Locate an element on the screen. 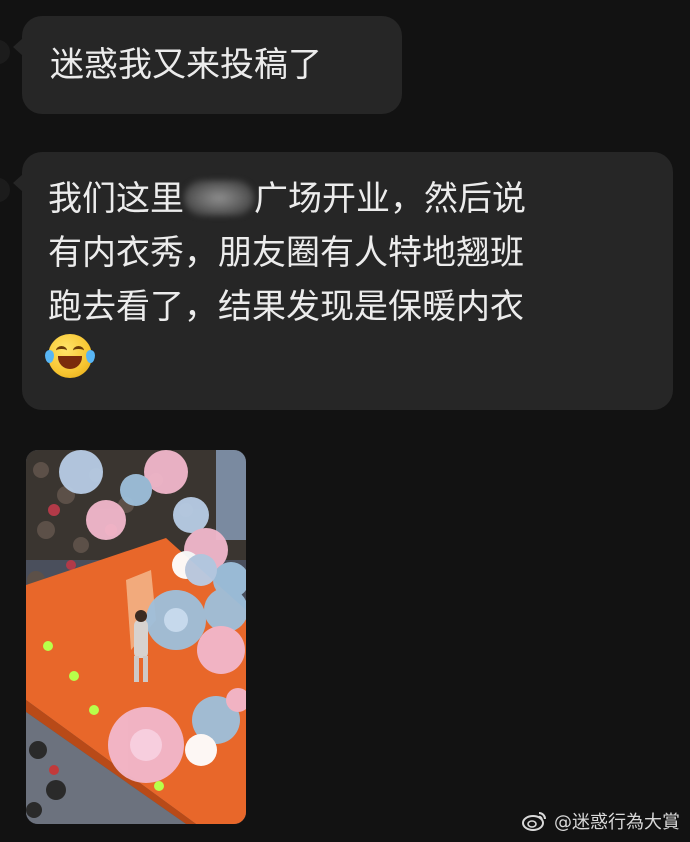  message-text: 迷惑我又来投稿了 is located at coordinates (186, 65).